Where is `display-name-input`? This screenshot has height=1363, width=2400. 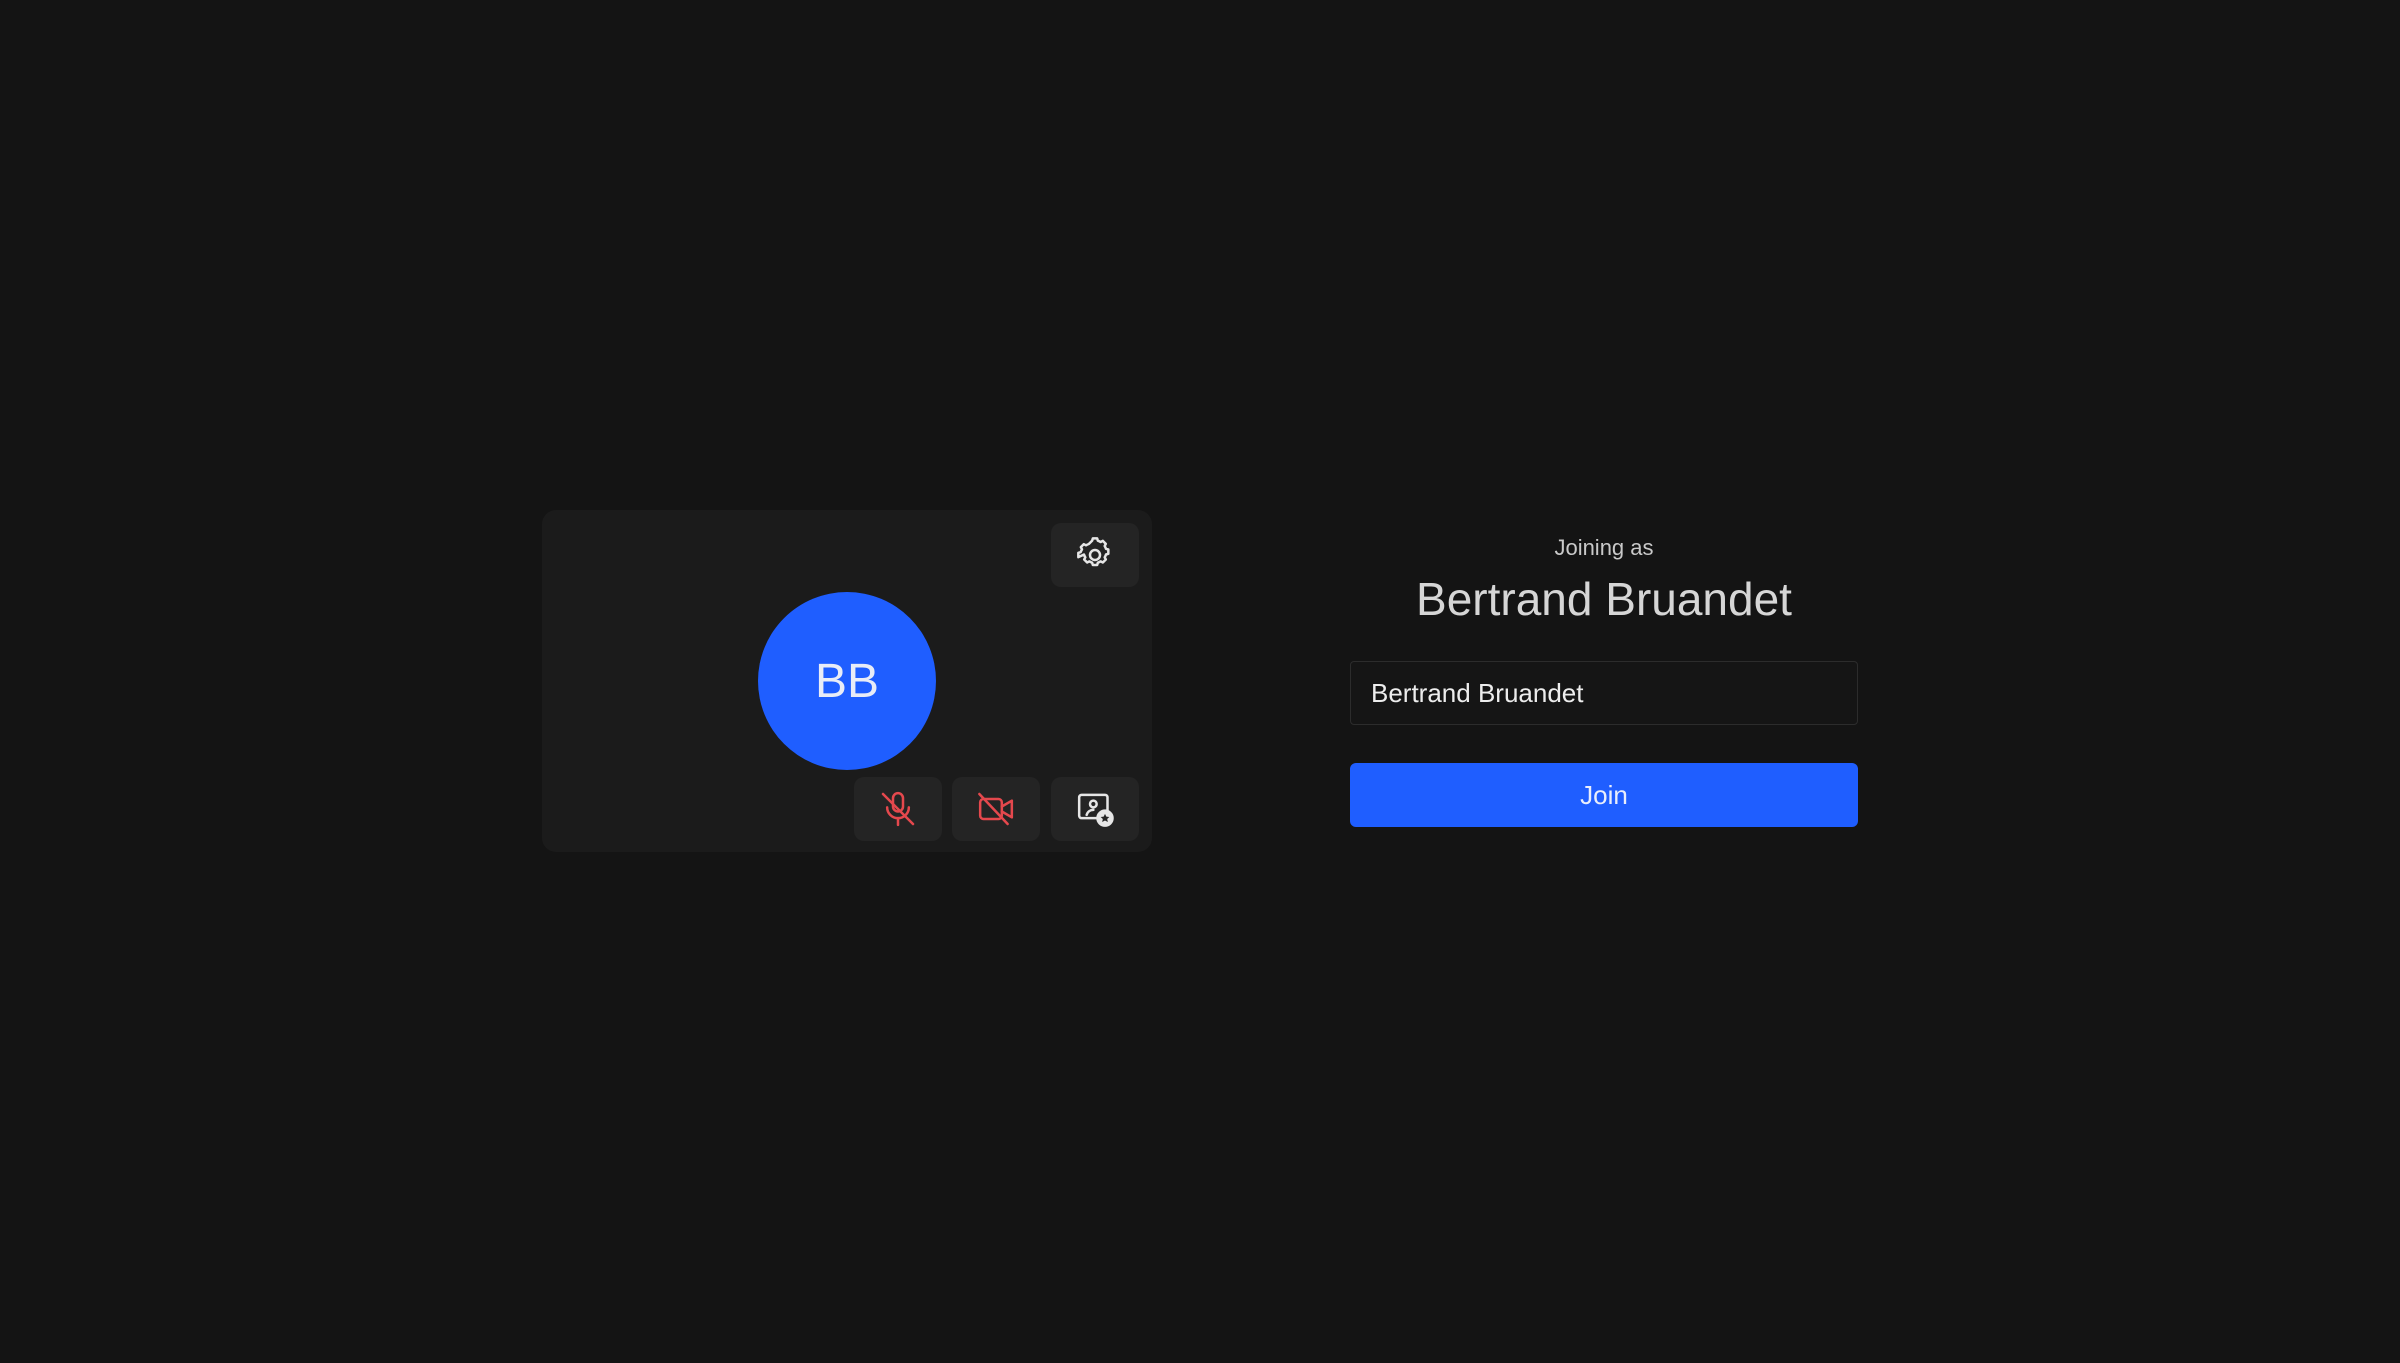
display-name-input is located at coordinates (1604, 693).